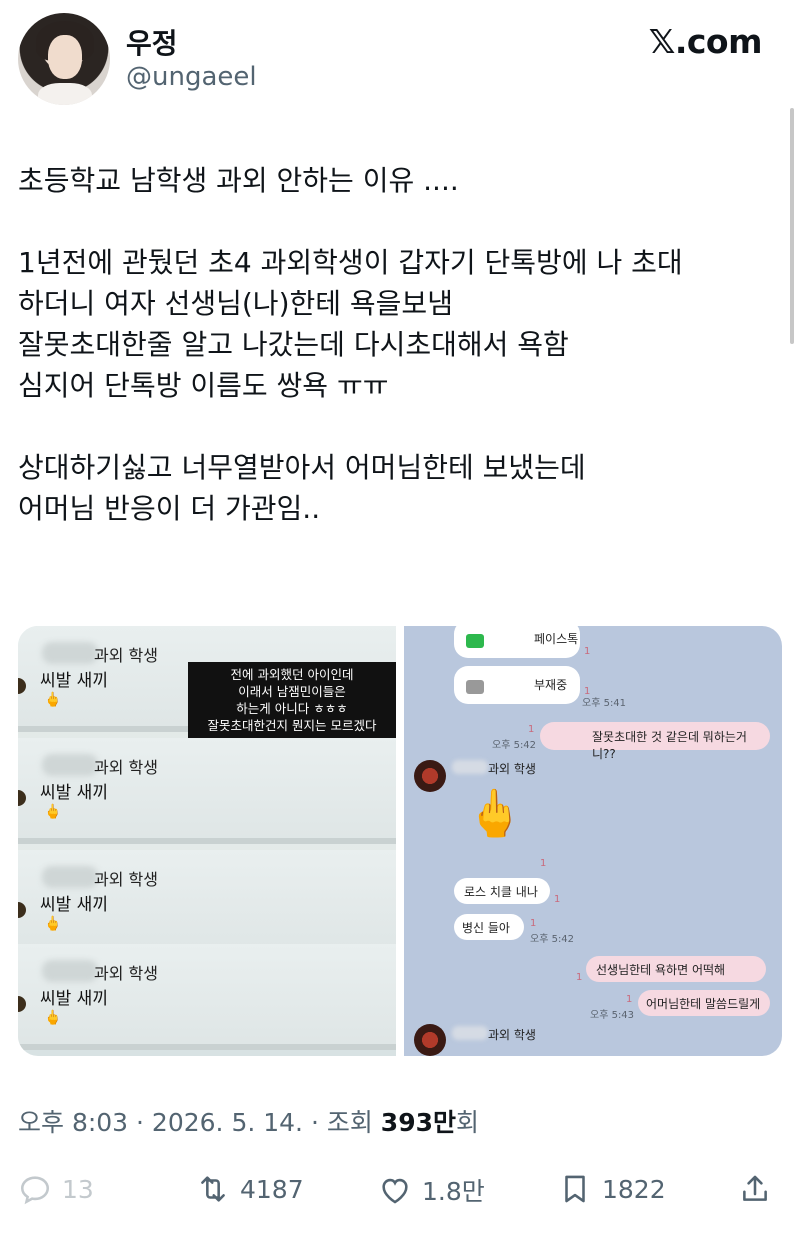 Image resolution: width=800 pixels, height=1237 pixels. I want to click on call-label: 부재중, so click(551, 685).